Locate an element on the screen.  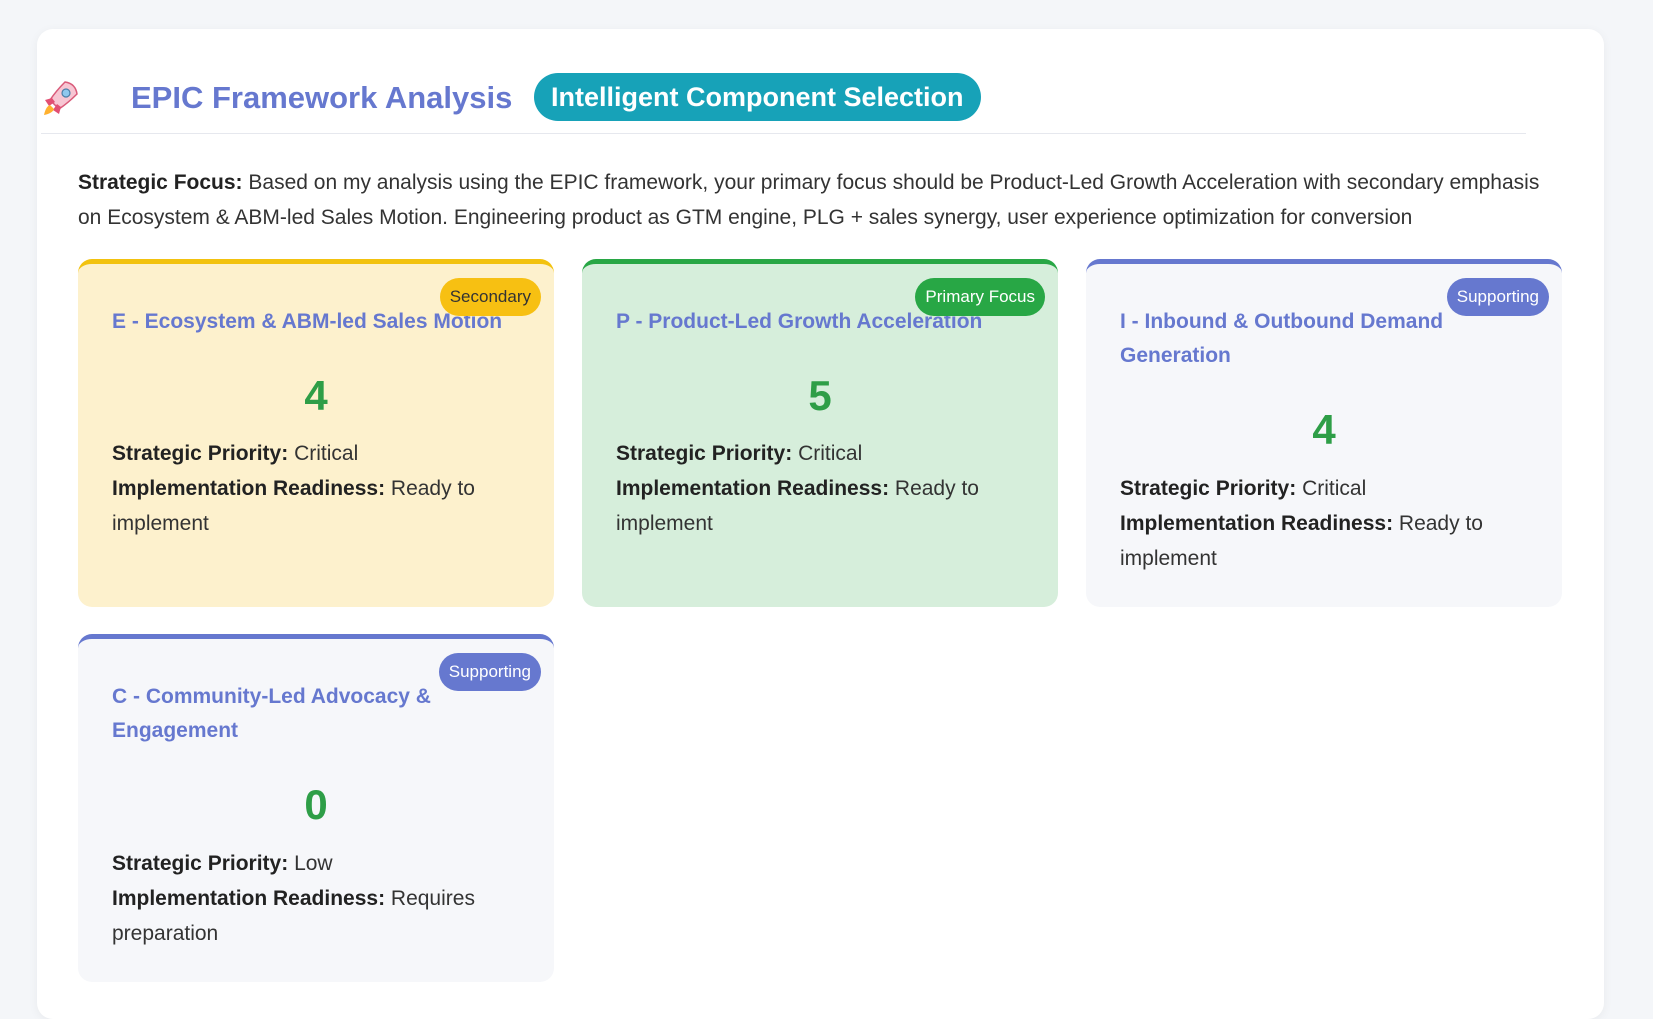
component-score: 0 is located at coordinates (316, 804).